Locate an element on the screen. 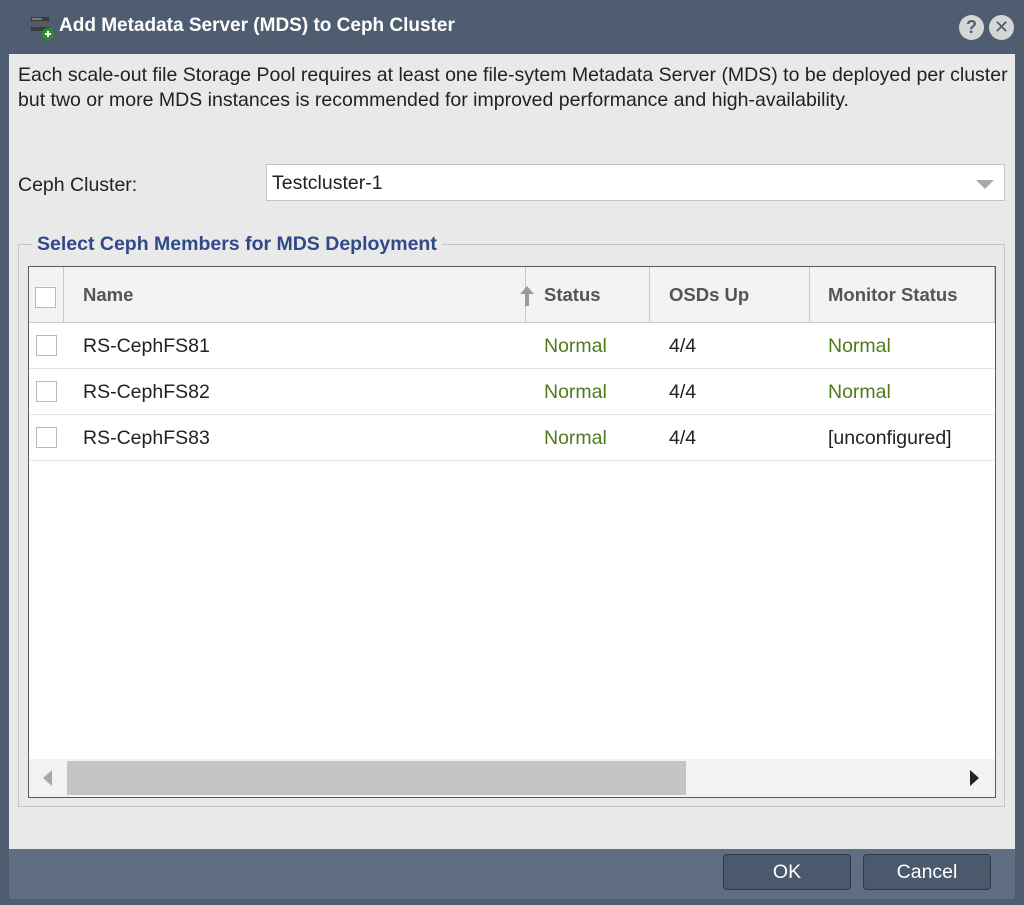  select-all-cell is located at coordinates (46, 294).